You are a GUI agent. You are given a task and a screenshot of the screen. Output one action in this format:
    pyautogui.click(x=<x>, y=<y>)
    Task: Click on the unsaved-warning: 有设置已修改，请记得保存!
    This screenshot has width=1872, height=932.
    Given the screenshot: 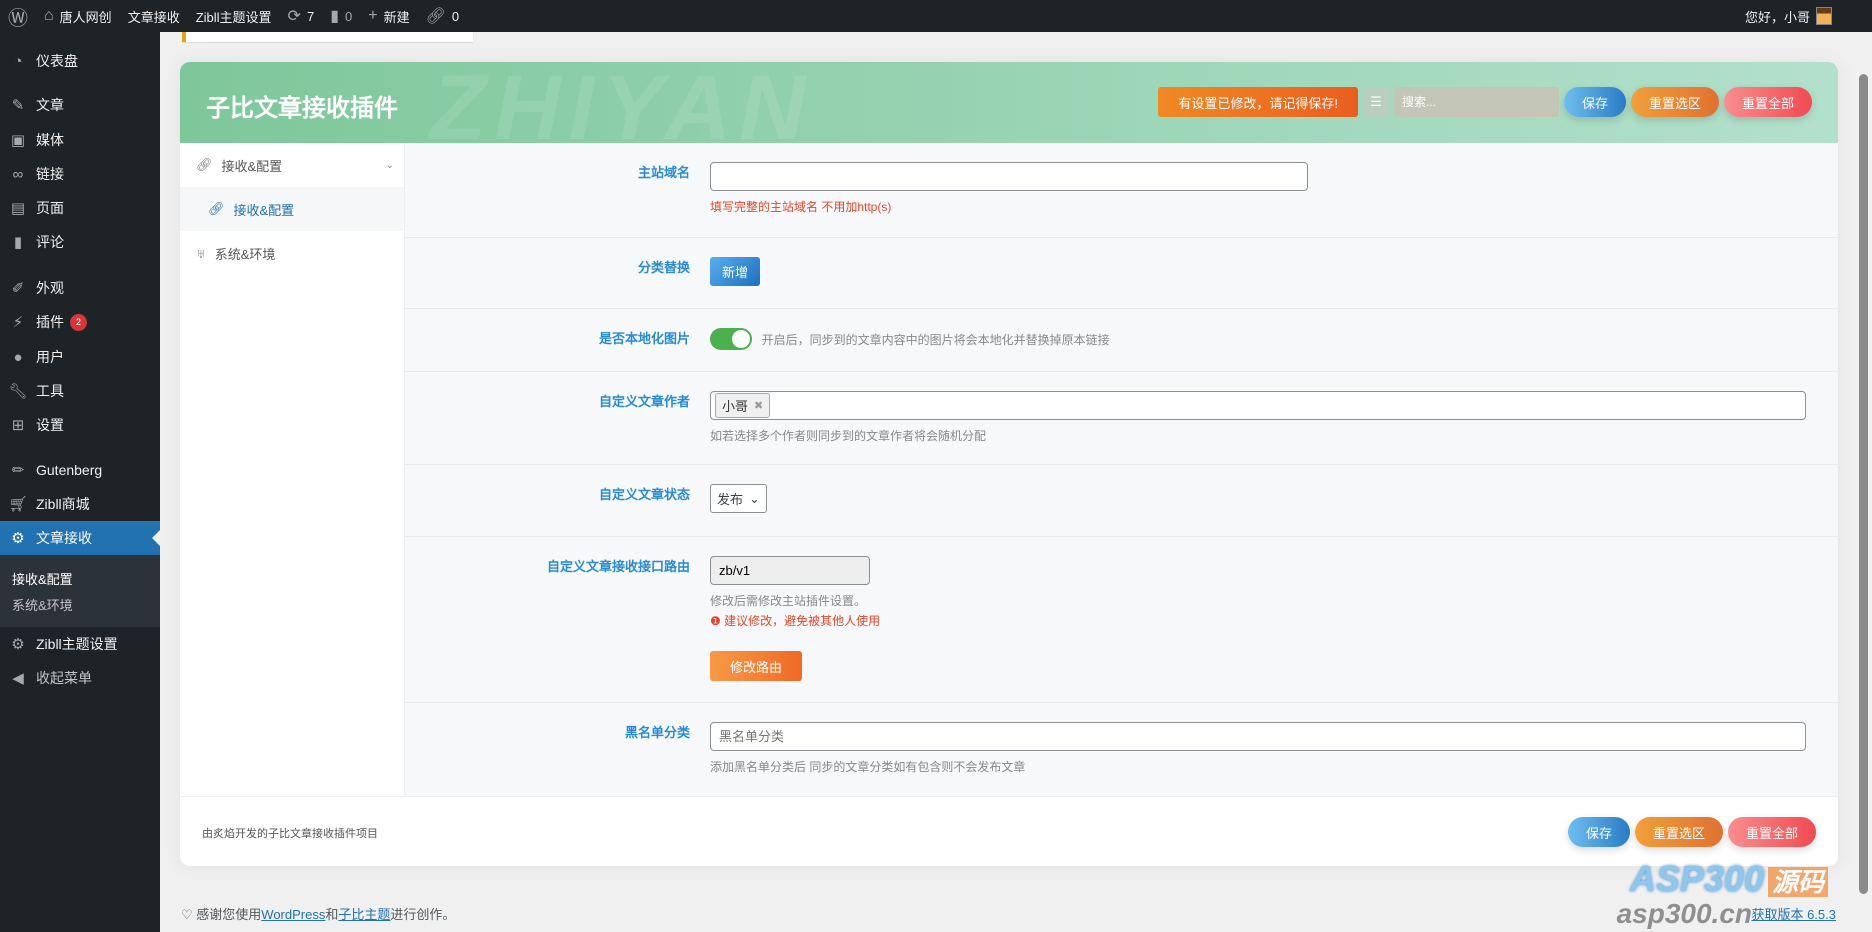 What is the action you would take?
    pyautogui.click(x=1258, y=102)
    